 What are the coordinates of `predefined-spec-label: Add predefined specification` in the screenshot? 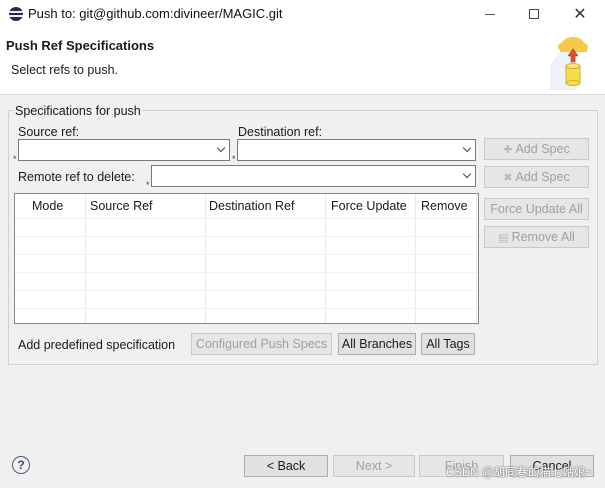 It's located at (97, 345).